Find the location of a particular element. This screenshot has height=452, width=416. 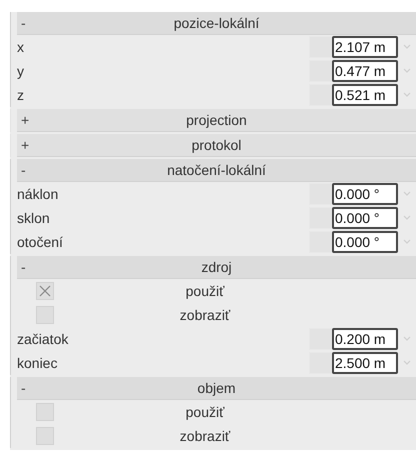

property-label: y is located at coordinates (21, 71).